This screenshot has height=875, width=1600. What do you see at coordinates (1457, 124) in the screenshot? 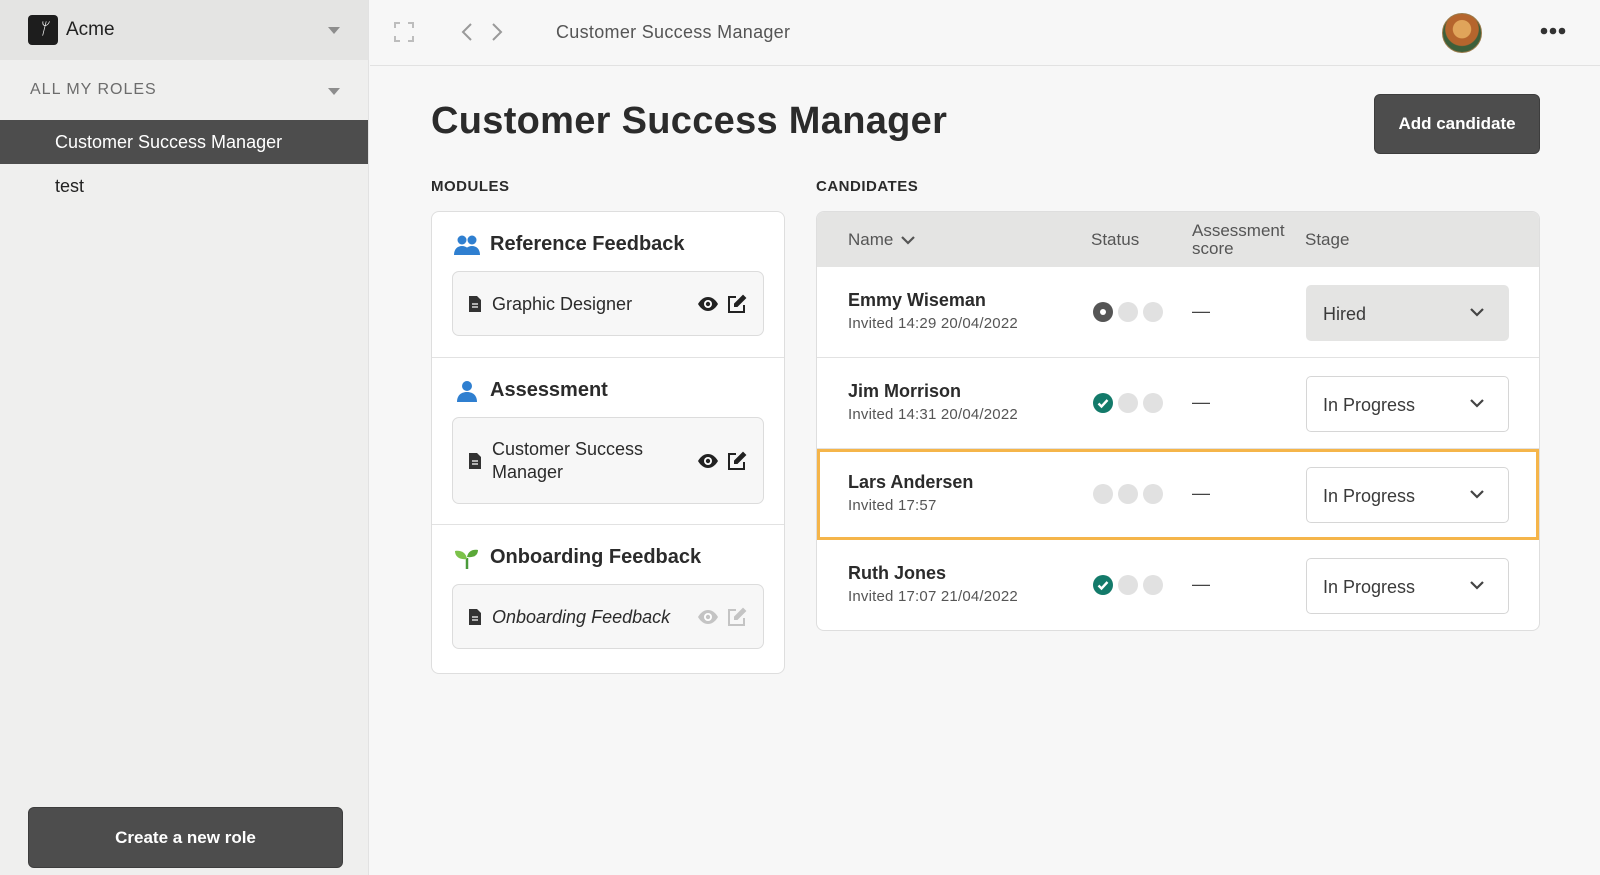
I see `add-candidate-button: Add candidate` at bounding box center [1457, 124].